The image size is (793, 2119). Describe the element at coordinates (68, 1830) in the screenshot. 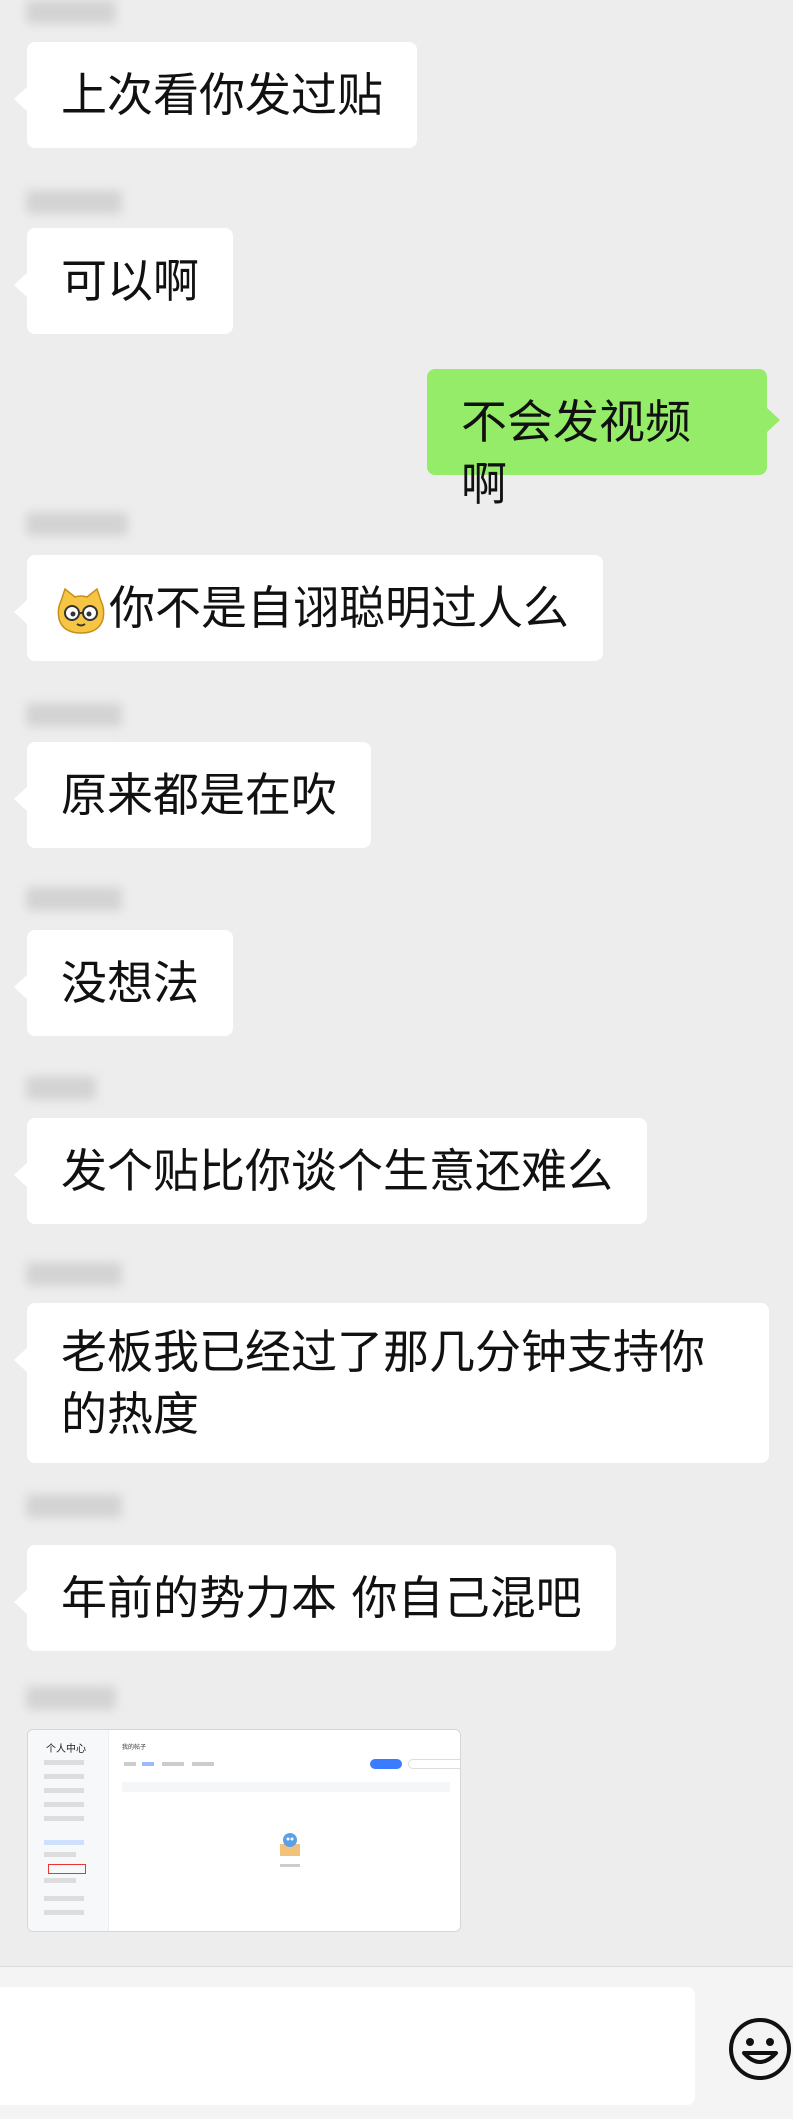

I see `thumbnail-sidebar: 个人中心` at that location.